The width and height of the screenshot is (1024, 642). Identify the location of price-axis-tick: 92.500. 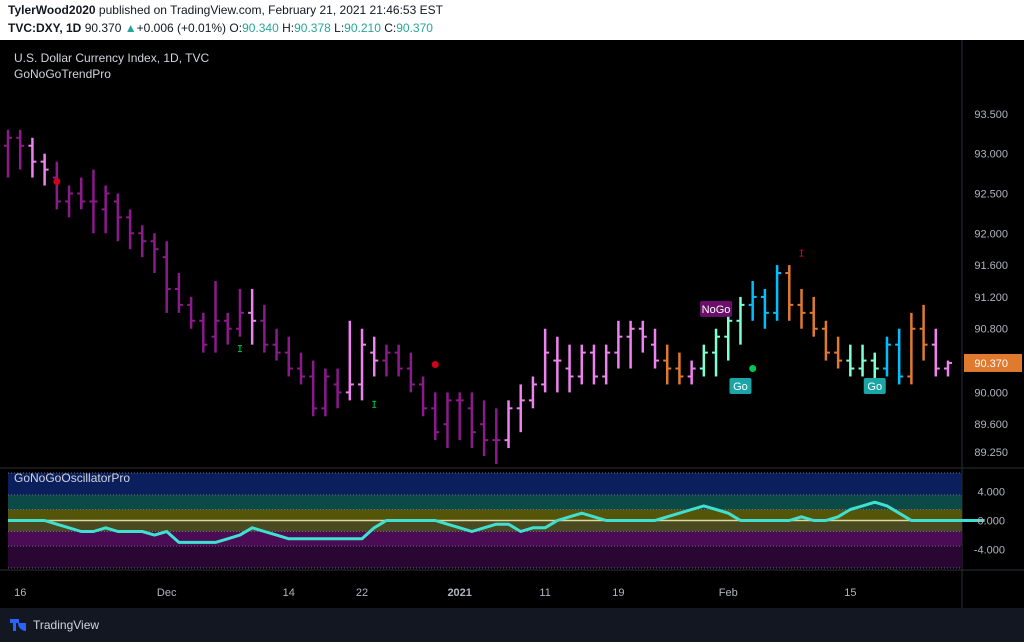
(991, 194).